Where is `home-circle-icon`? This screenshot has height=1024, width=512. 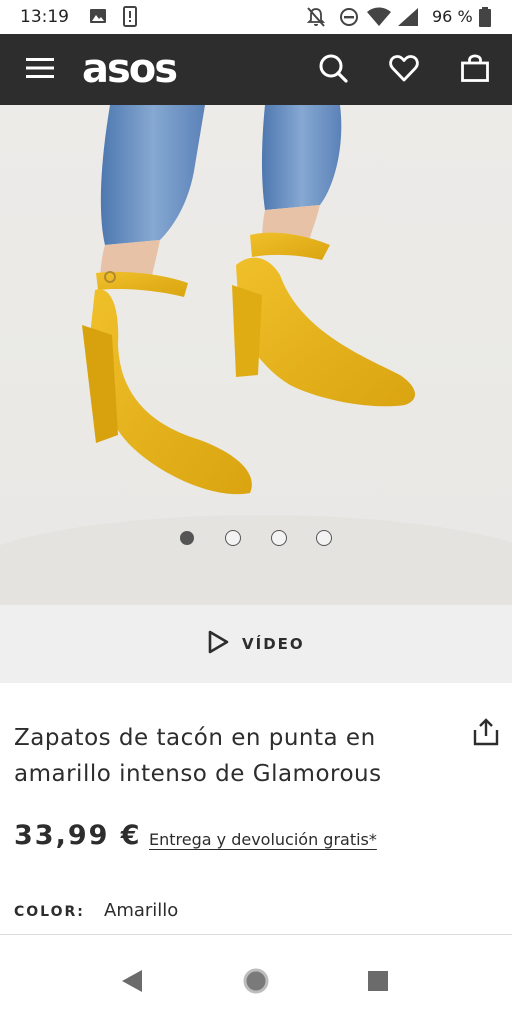 home-circle-icon is located at coordinates (256, 983).